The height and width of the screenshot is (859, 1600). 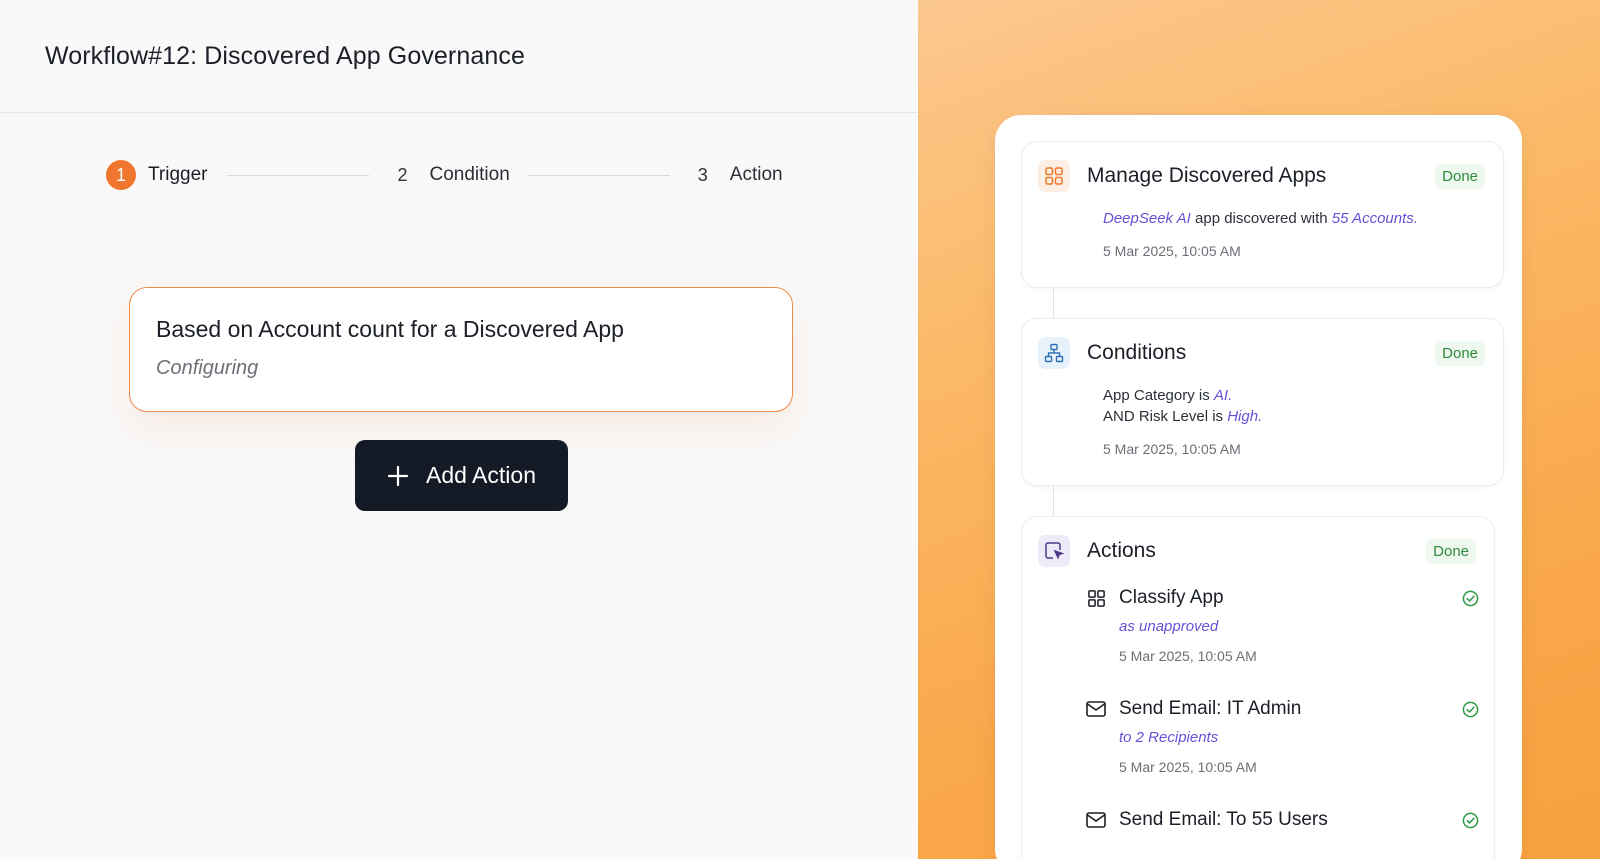 I want to click on app-name: DeepSeek AI, so click(x=1147, y=218).